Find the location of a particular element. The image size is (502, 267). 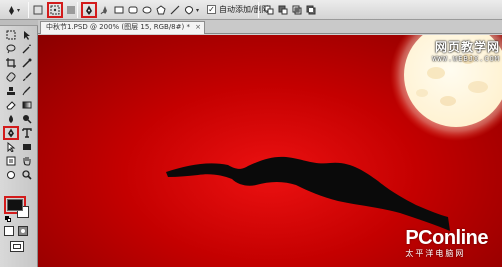

move-tool-icon is located at coordinates (27, 35).